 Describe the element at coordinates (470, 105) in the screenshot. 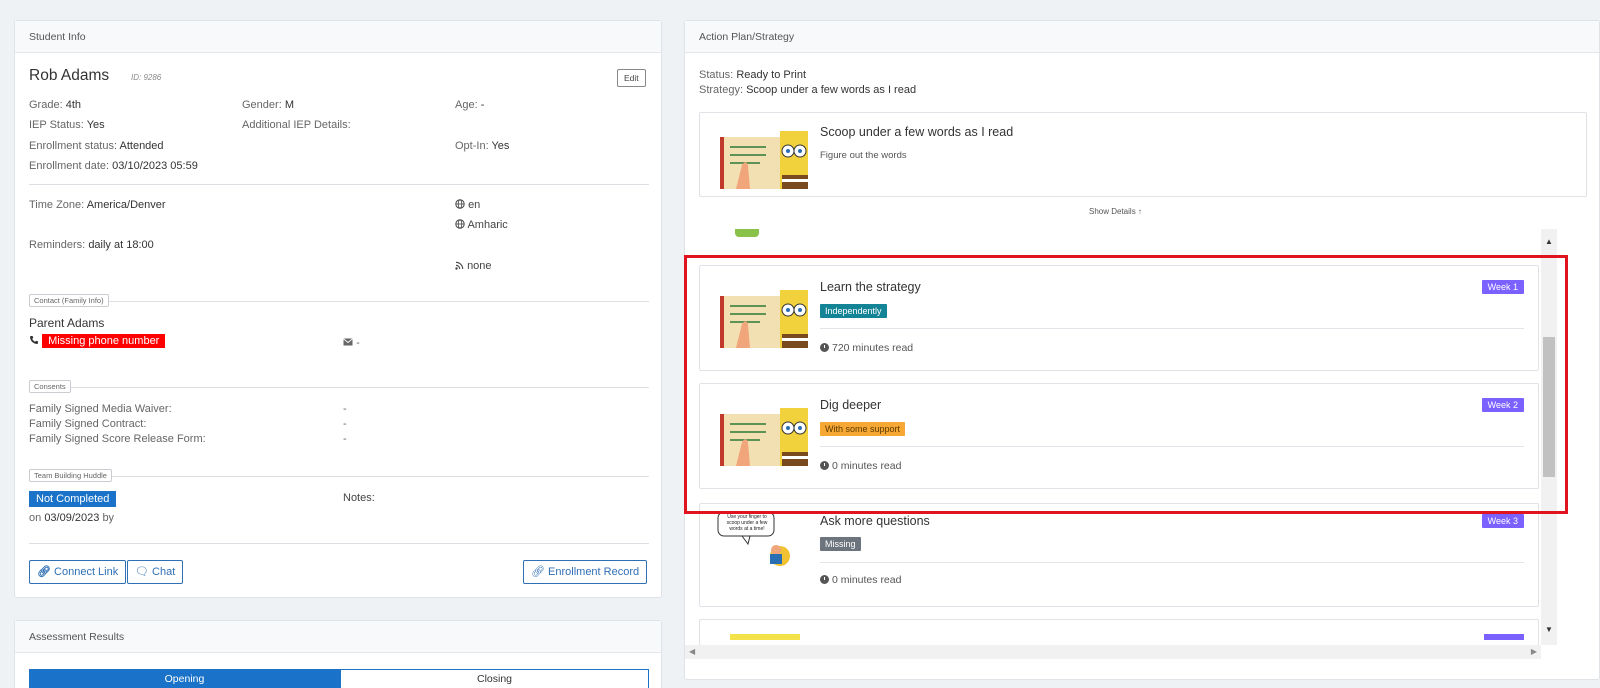

I see `age-field: Age: -` at that location.